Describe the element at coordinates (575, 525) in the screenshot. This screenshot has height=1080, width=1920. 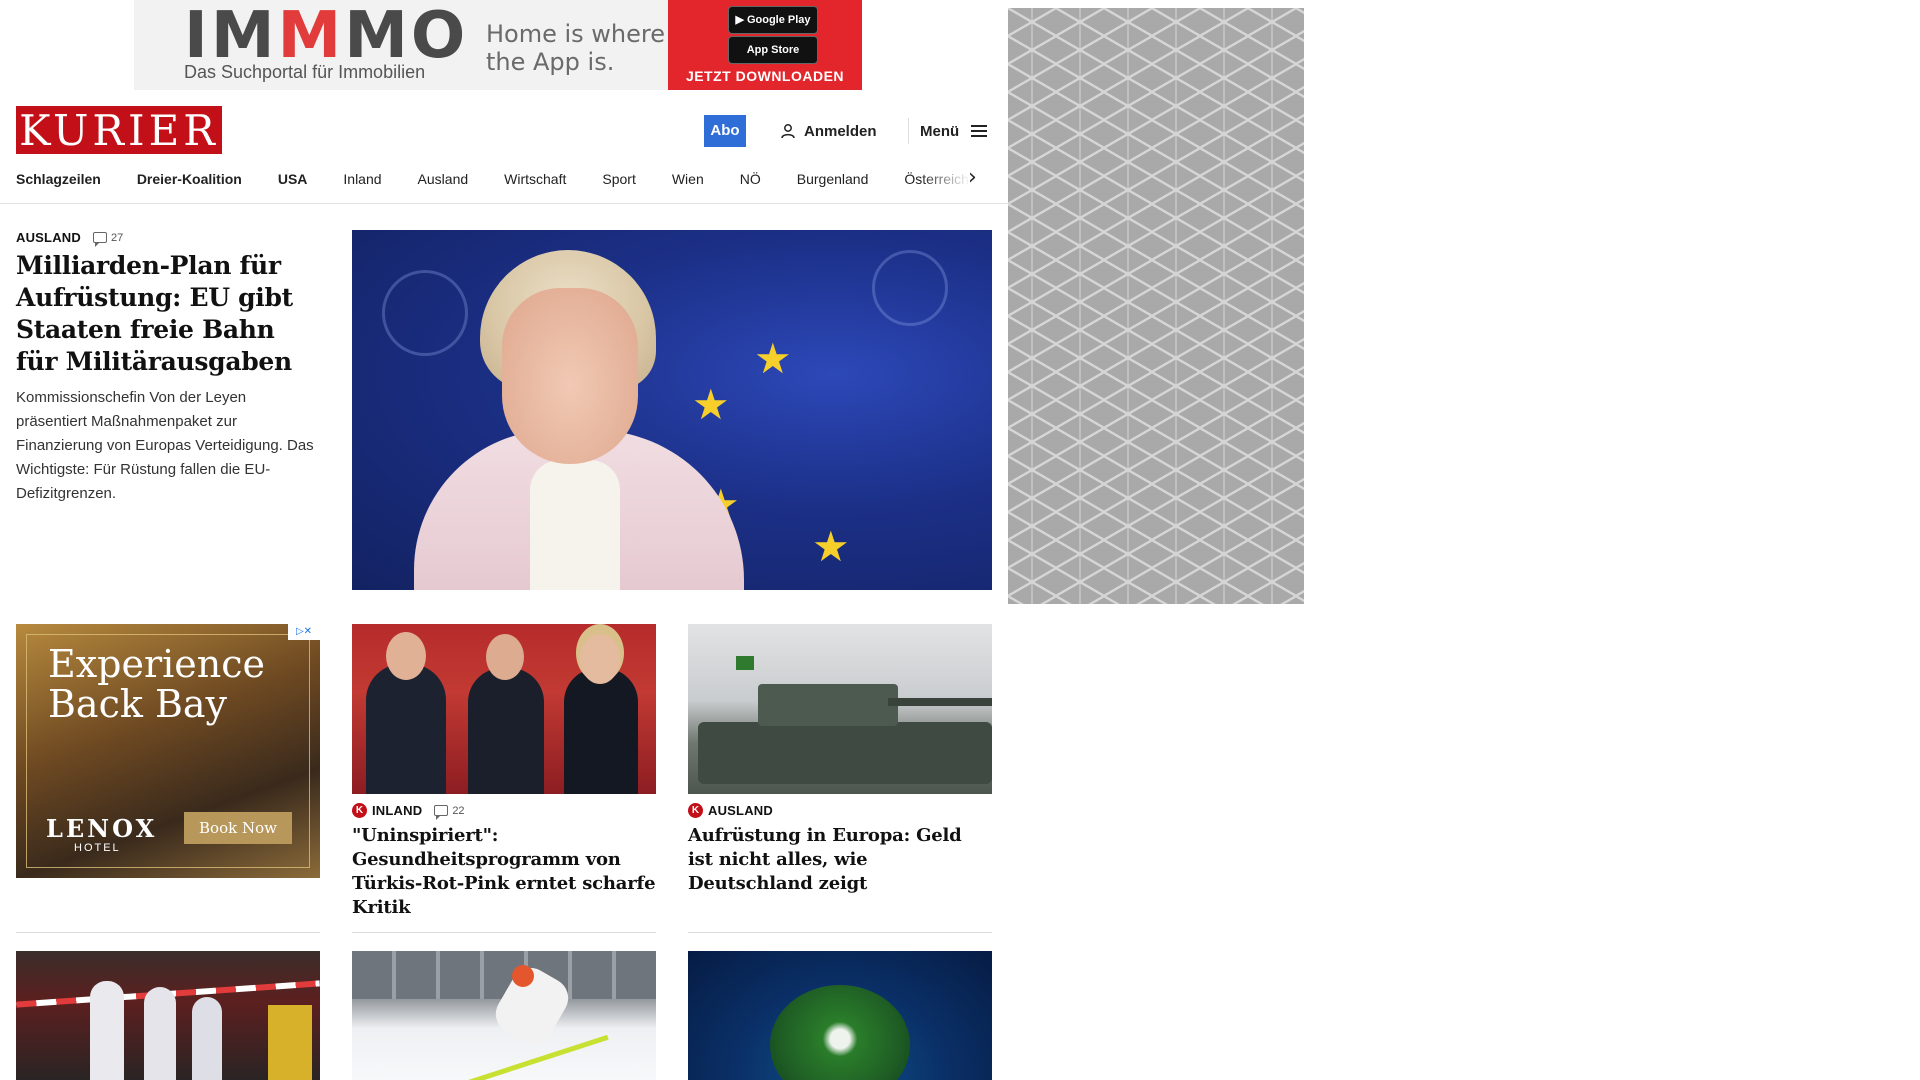
I see `person-blouse` at that location.